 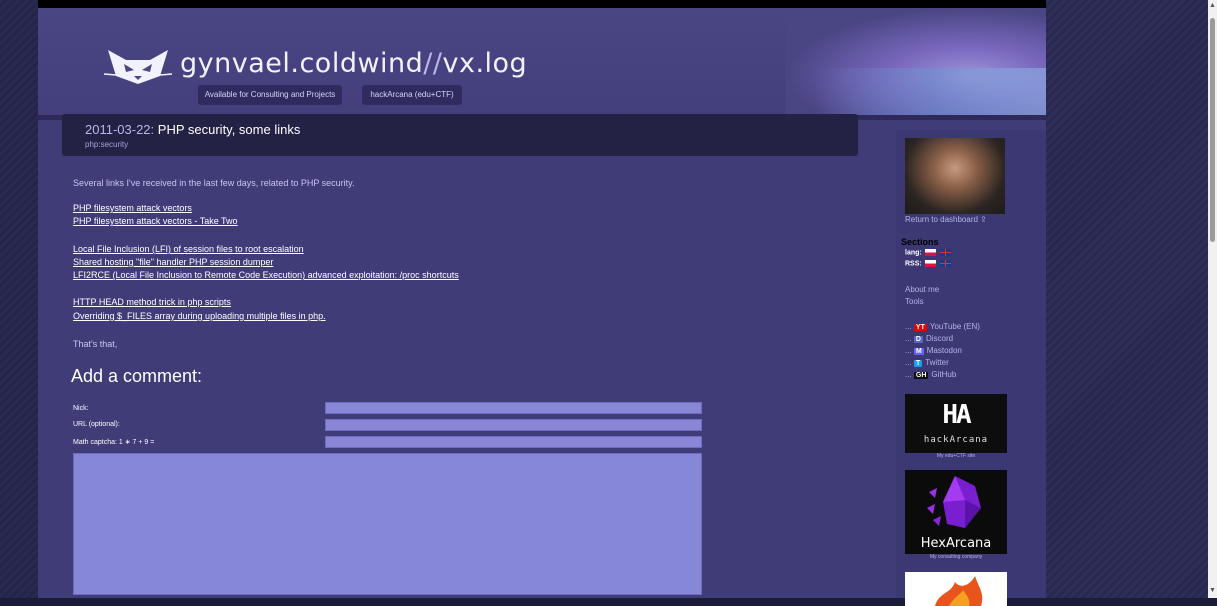 What do you see at coordinates (152, 302) in the screenshot?
I see `link-http-head-trick: HTTP HEAD method trick in php scripts` at bounding box center [152, 302].